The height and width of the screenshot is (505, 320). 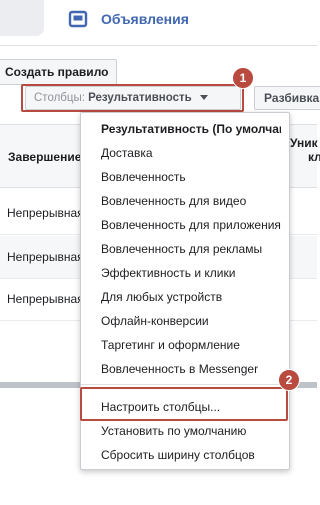 I want to click on menu-item-performance: ✔ Результативность (По умолчанию), so click(x=191, y=129).